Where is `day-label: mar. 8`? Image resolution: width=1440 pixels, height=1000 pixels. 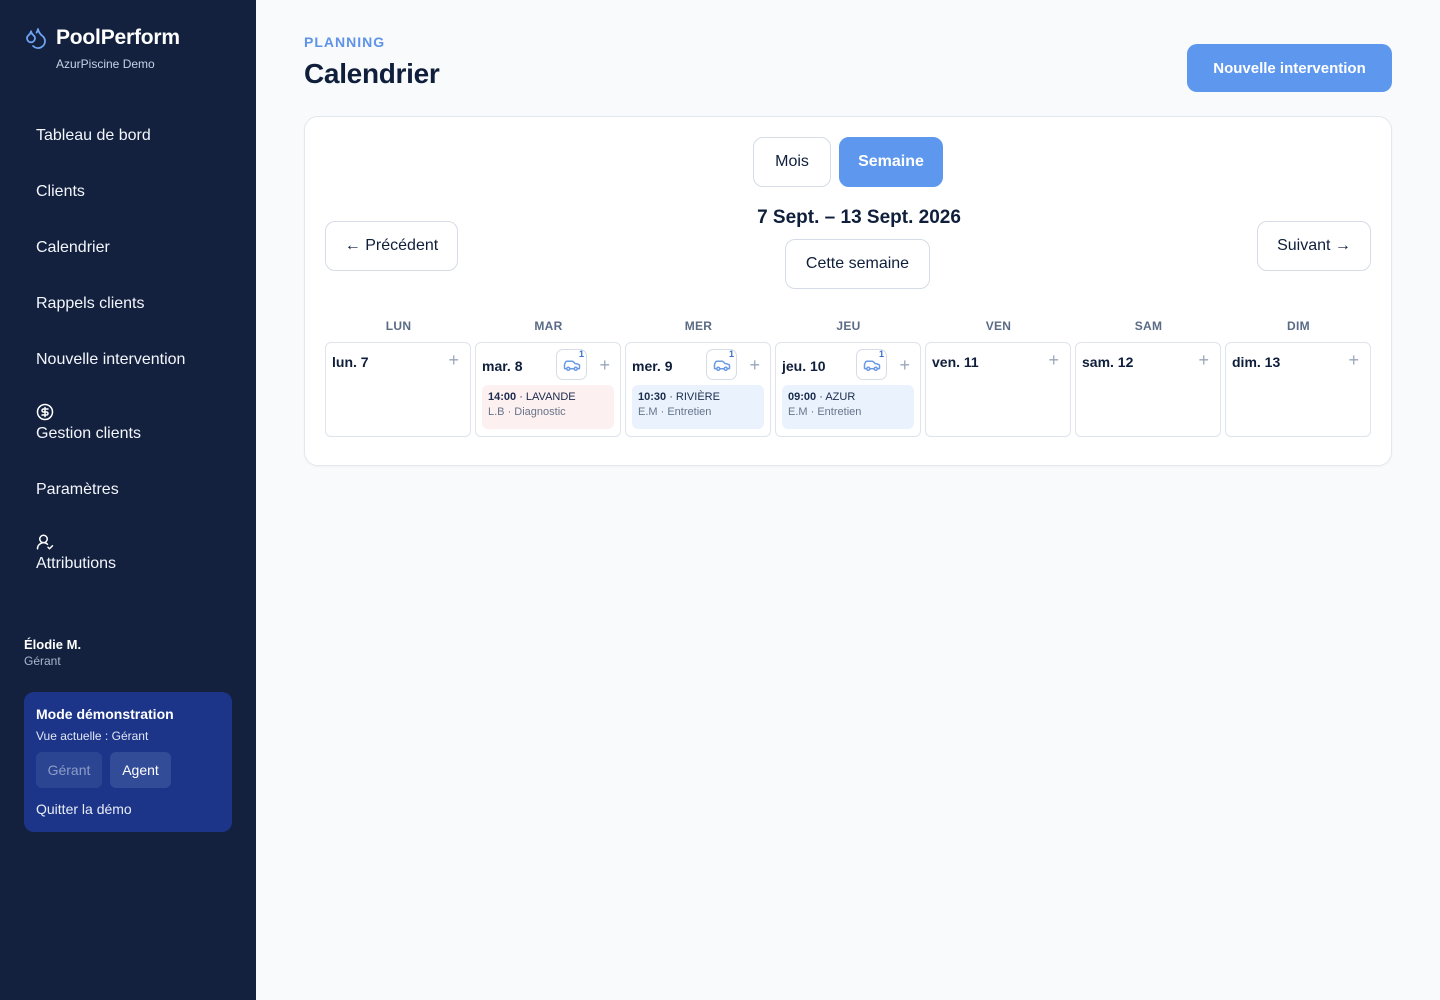
day-label: mar. 8 is located at coordinates (502, 366).